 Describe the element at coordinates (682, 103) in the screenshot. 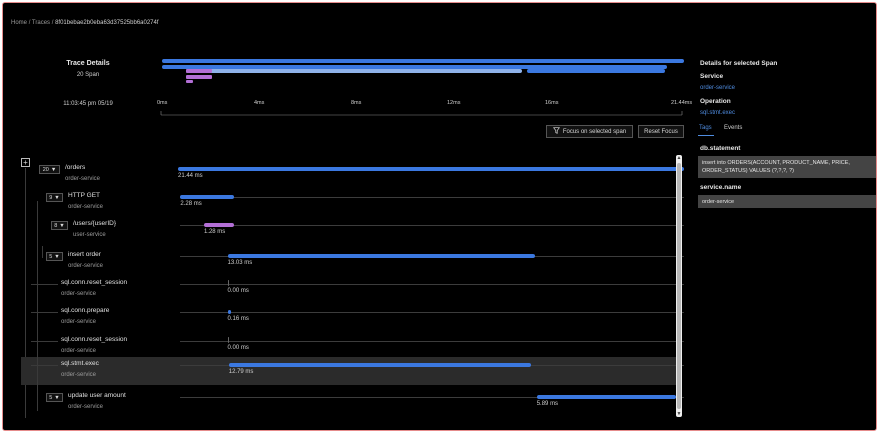

I see `tick-label: 21.44ms` at that location.